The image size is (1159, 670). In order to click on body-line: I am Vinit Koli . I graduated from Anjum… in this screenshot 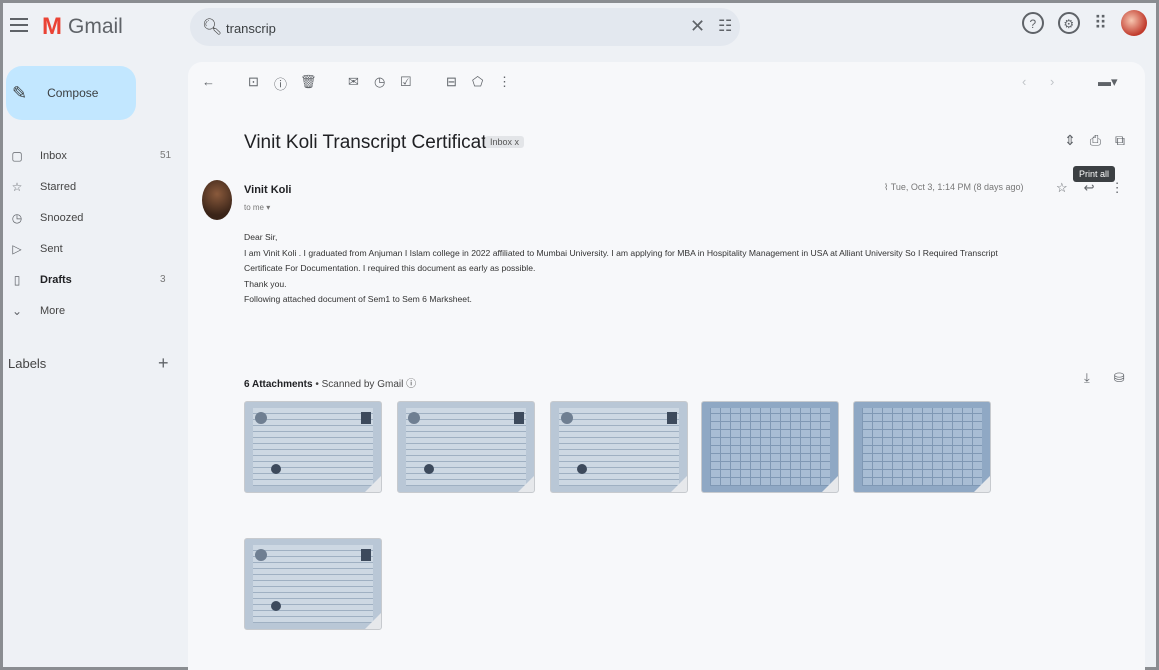, I will do `click(621, 252)`.